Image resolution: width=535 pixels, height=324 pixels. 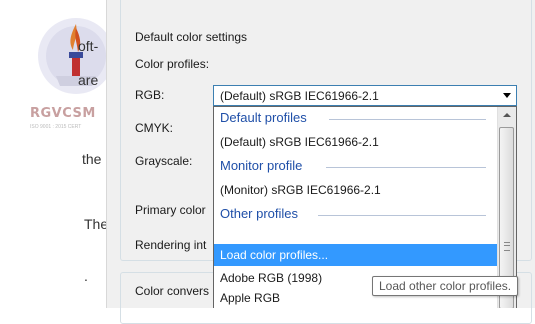 I want to click on list-group-header-other: Other profiles, so click(x=356, y=214).